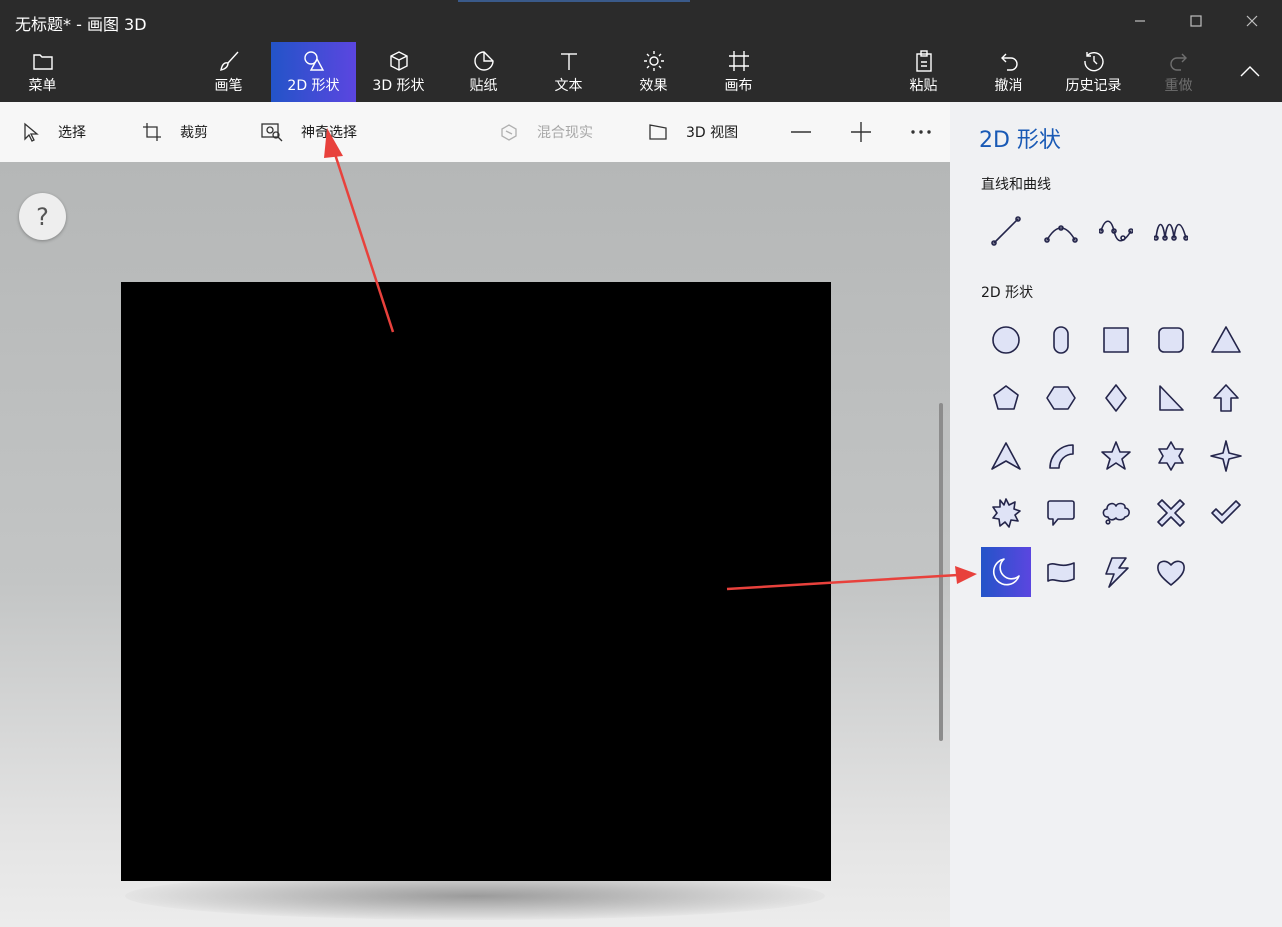  I want to click on tab-label: 2D 形状, so click(313, 86).